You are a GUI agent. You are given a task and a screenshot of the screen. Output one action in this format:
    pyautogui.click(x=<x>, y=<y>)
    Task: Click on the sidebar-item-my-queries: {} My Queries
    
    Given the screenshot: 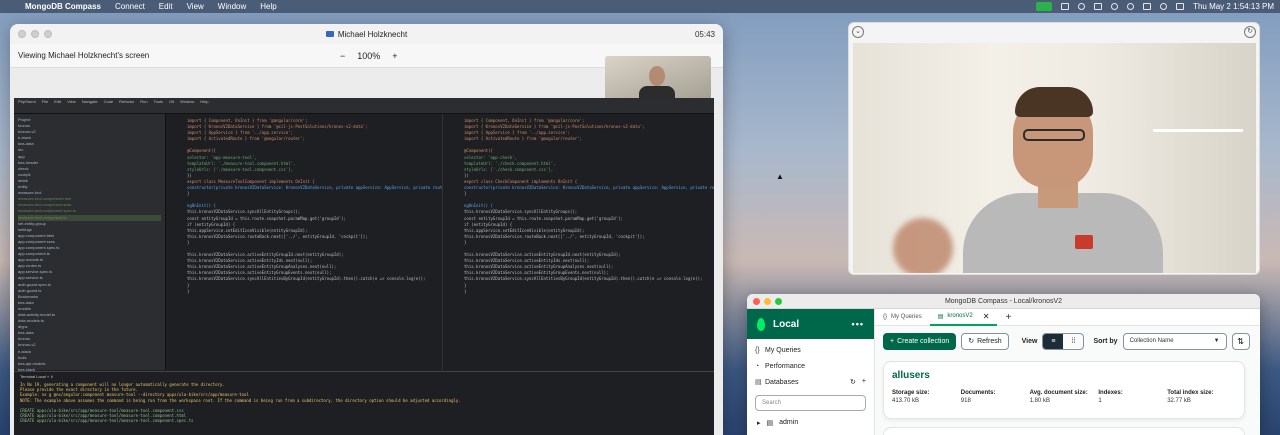 What is the action you would take?
    pyautogui.click(x=810, y=350)
    